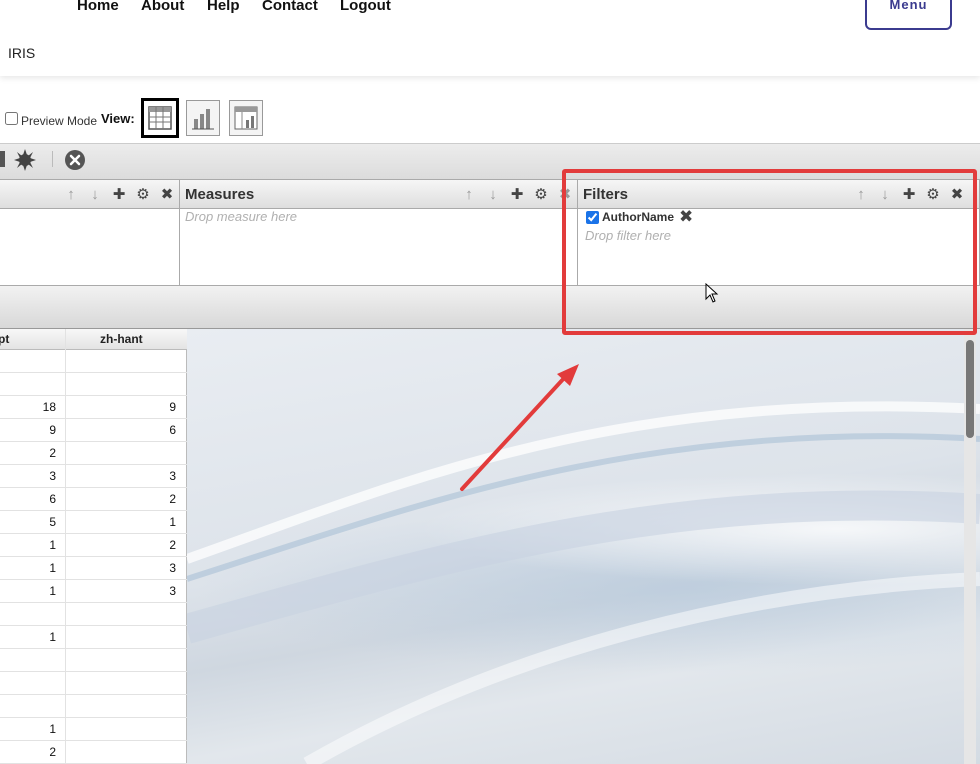 The image size is (980, 764). What do you see at coordinates (970, 389) in the screenshot?
I see `scroll-thumb` at bounding box center [970, 389].